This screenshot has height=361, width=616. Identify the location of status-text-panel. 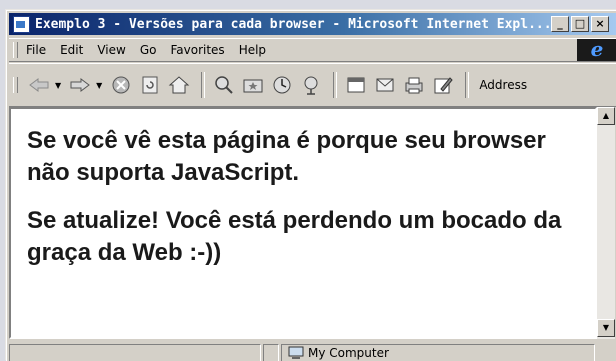
(135, 352).